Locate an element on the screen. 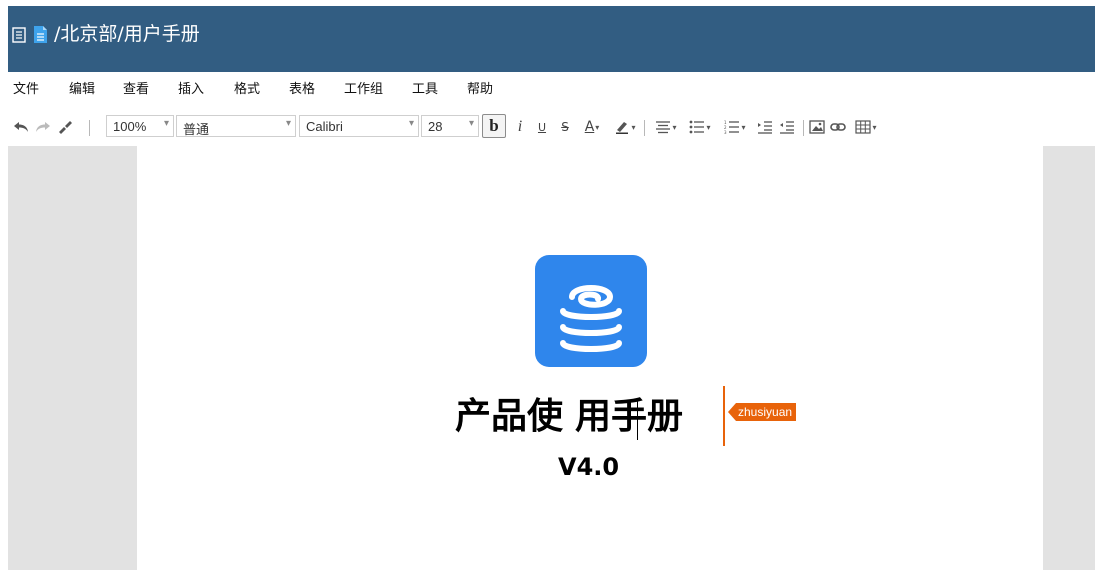 The image size is (1103, 570). indent-increase-icon is located at coordinates (765, 127).